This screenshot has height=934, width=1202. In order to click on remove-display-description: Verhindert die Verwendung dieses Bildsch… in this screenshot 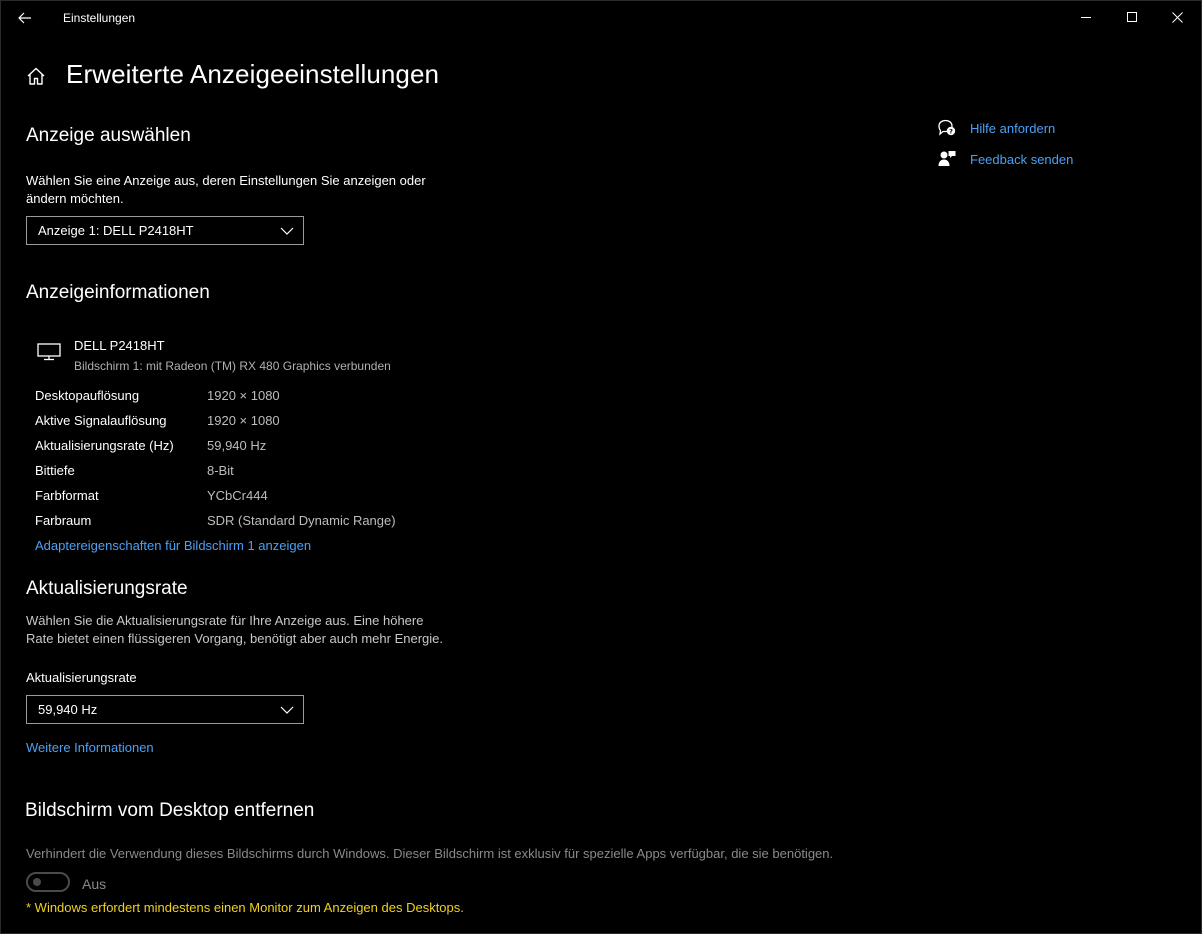, I will do `click(430, 853)`.